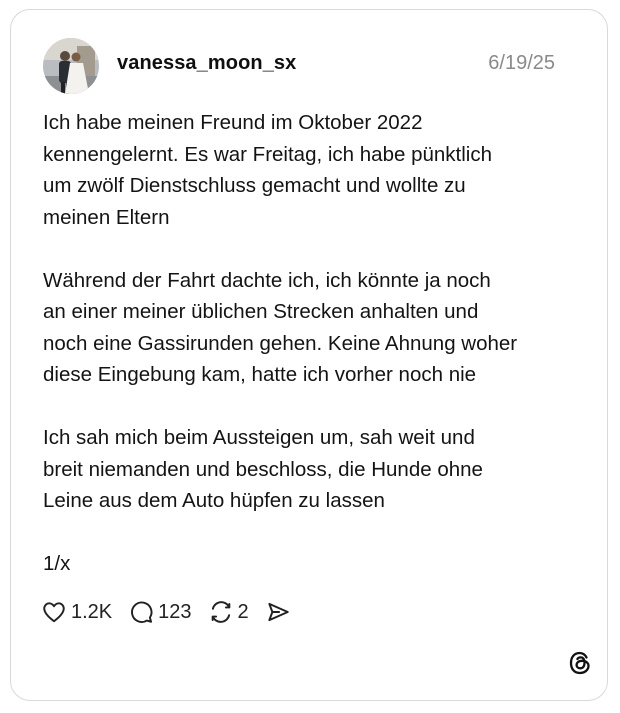  I want to click on send-icon, so click(278, 612).